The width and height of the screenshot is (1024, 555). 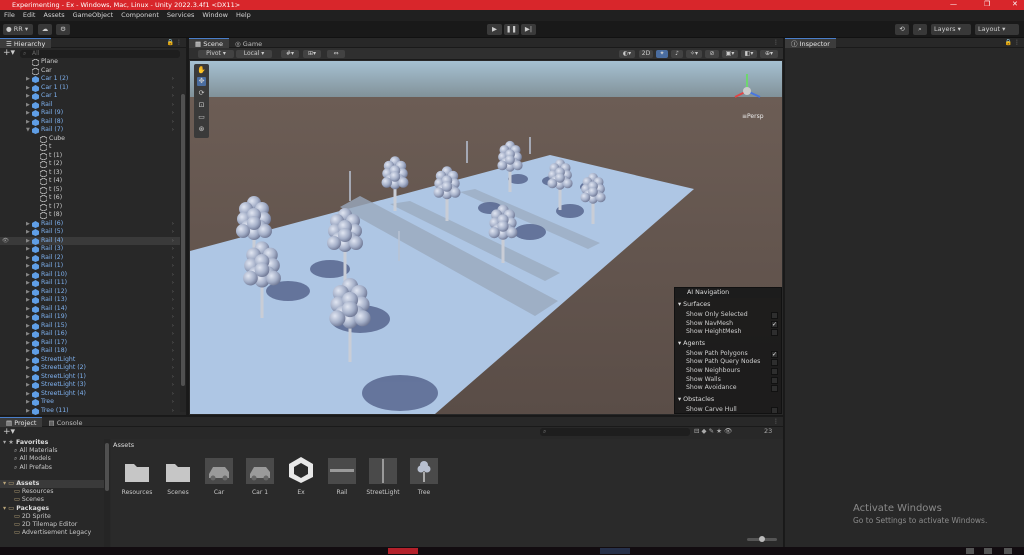 What do you see at coordinates (53, 15) in the screenshot?
I see `menu-item-assets: Assets` at bounding box center [53, 15].